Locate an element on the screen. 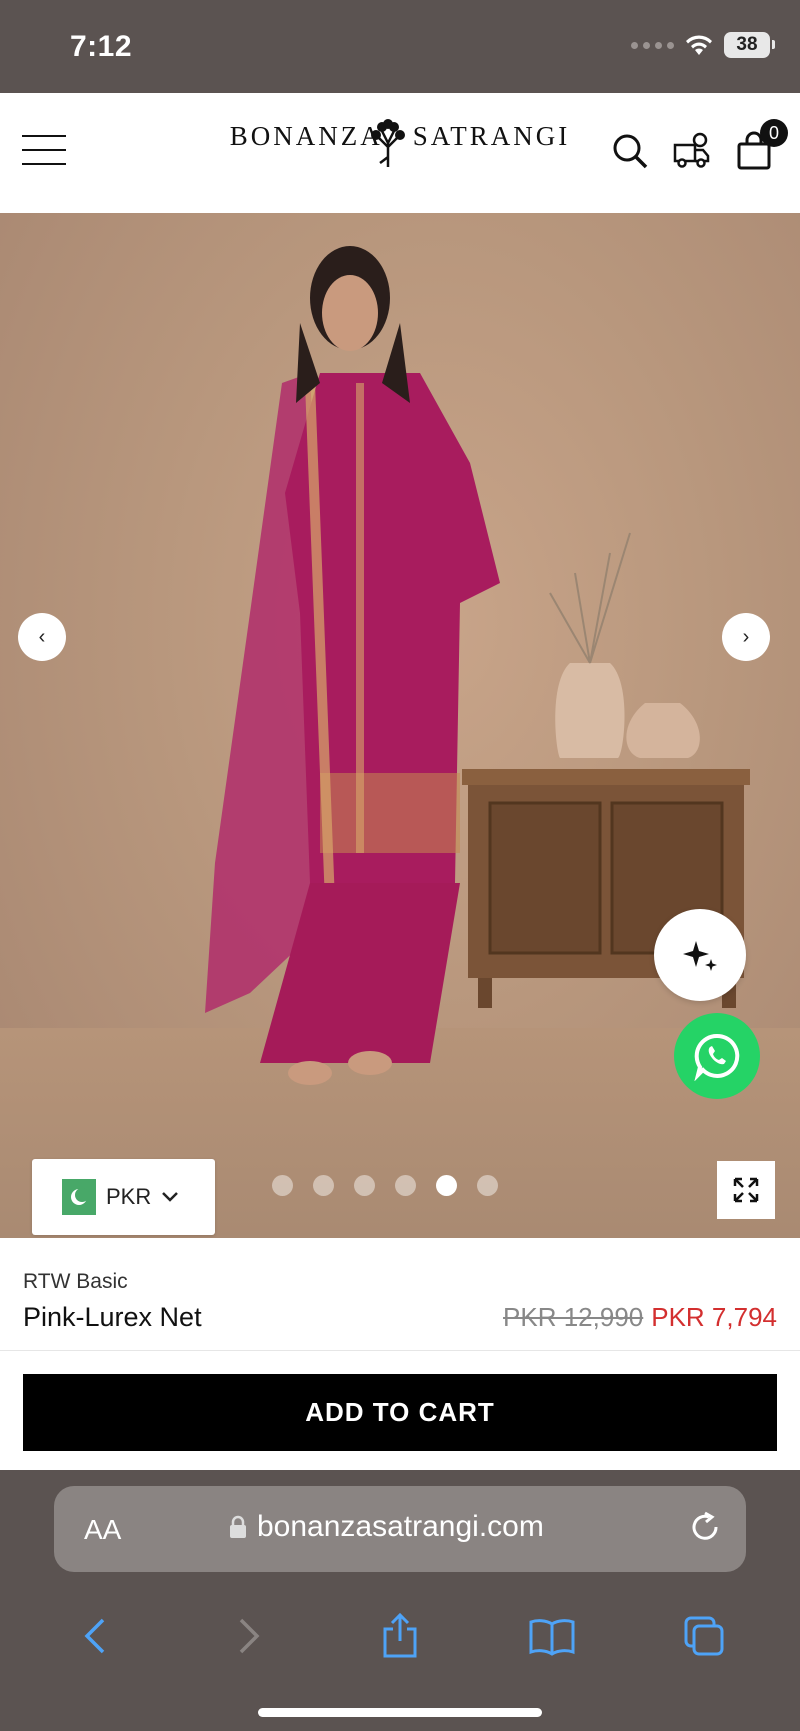 The width and height of the screenshot is (800, 1731). product-collection: RTW Basic is located at coordinates (75, 1281).